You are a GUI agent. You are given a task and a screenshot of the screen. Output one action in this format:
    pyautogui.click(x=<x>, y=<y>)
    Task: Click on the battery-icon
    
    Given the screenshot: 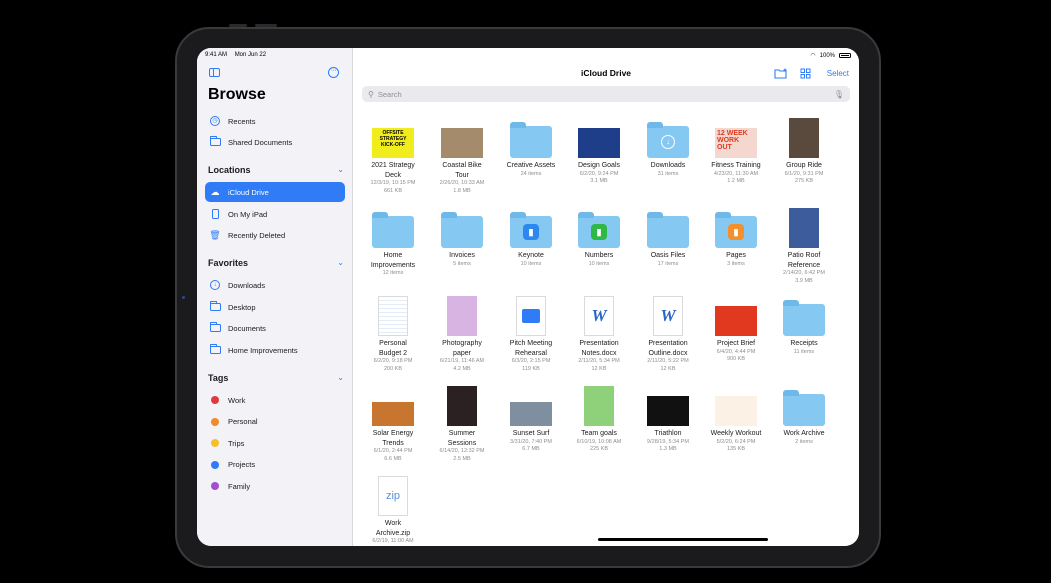 What is the action you would take?
    pyautogui.click(x=845, y=55)
    